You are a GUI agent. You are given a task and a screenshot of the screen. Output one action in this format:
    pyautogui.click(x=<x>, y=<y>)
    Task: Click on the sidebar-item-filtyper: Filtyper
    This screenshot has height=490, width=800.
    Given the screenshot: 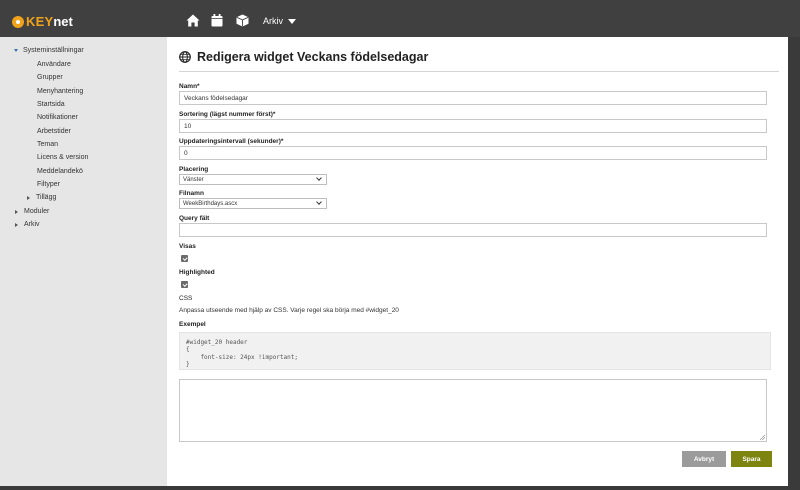 What is the action you would take?
    pyautogui.click(x=48, y=184)
    